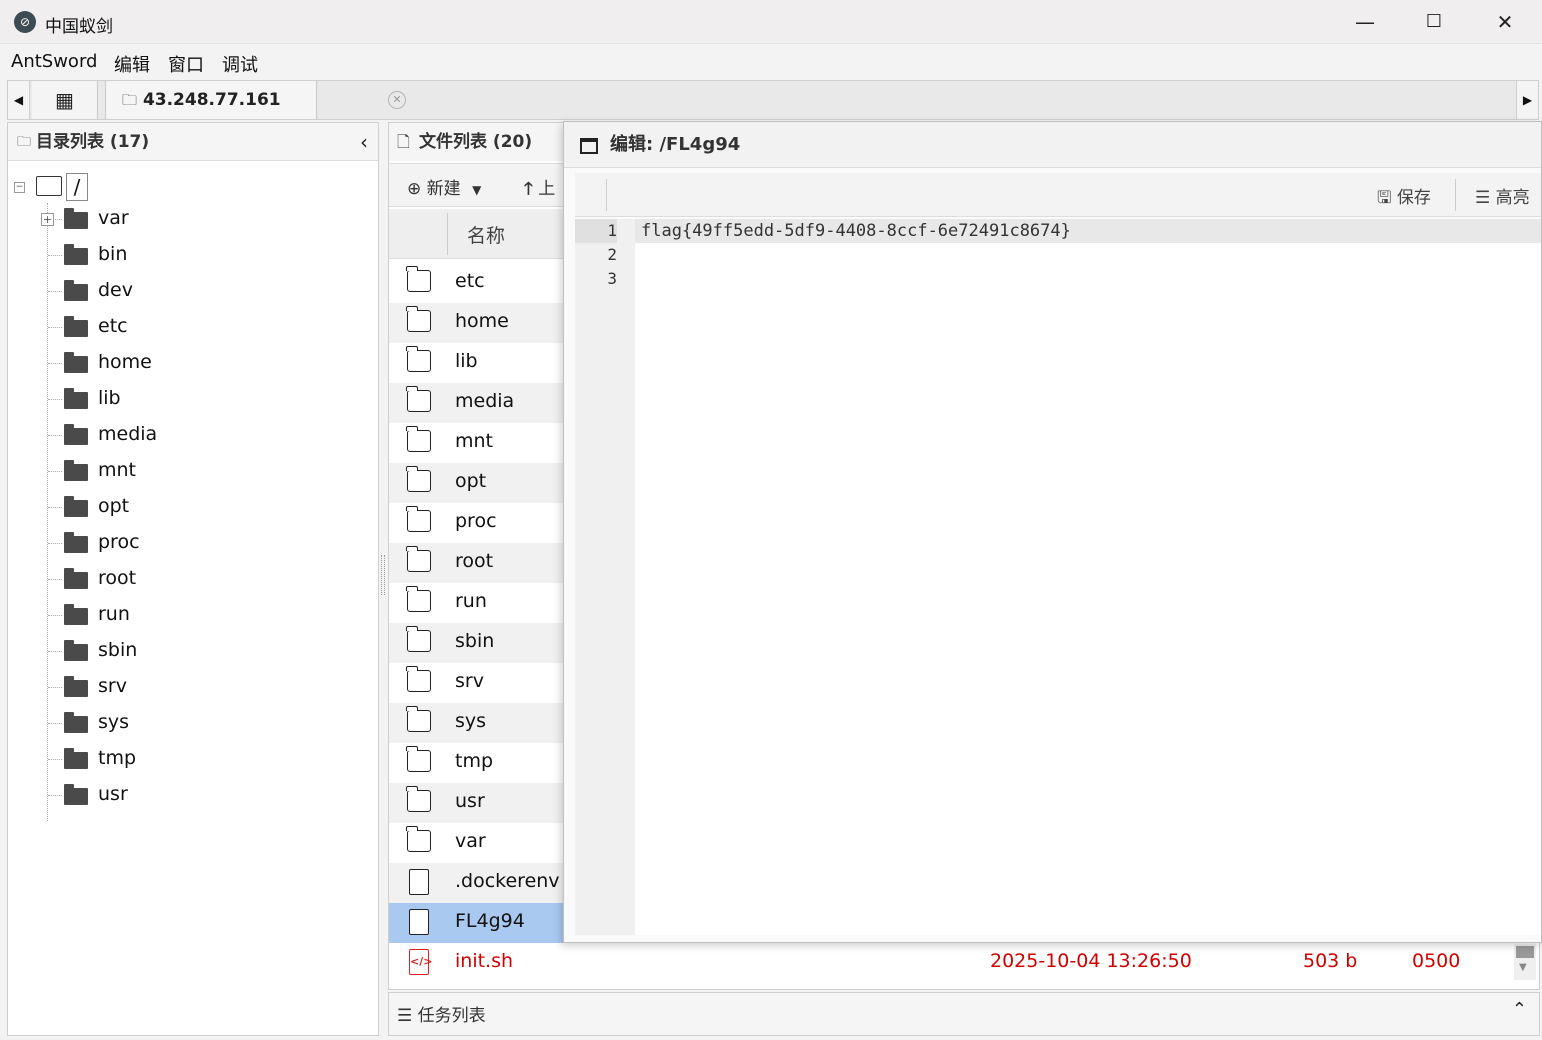 This screenshot has height=1040, width=1542. What do you see at coordinates (186, 64) in the screenshot?
I see `menu-window: 窗口` at bounding box center [186, 64].